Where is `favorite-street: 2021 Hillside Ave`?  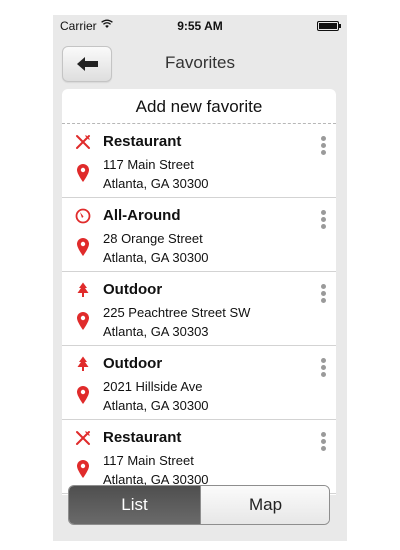 favorite-street: 2021 Hillside Ave is located at coordinates (153, 386).